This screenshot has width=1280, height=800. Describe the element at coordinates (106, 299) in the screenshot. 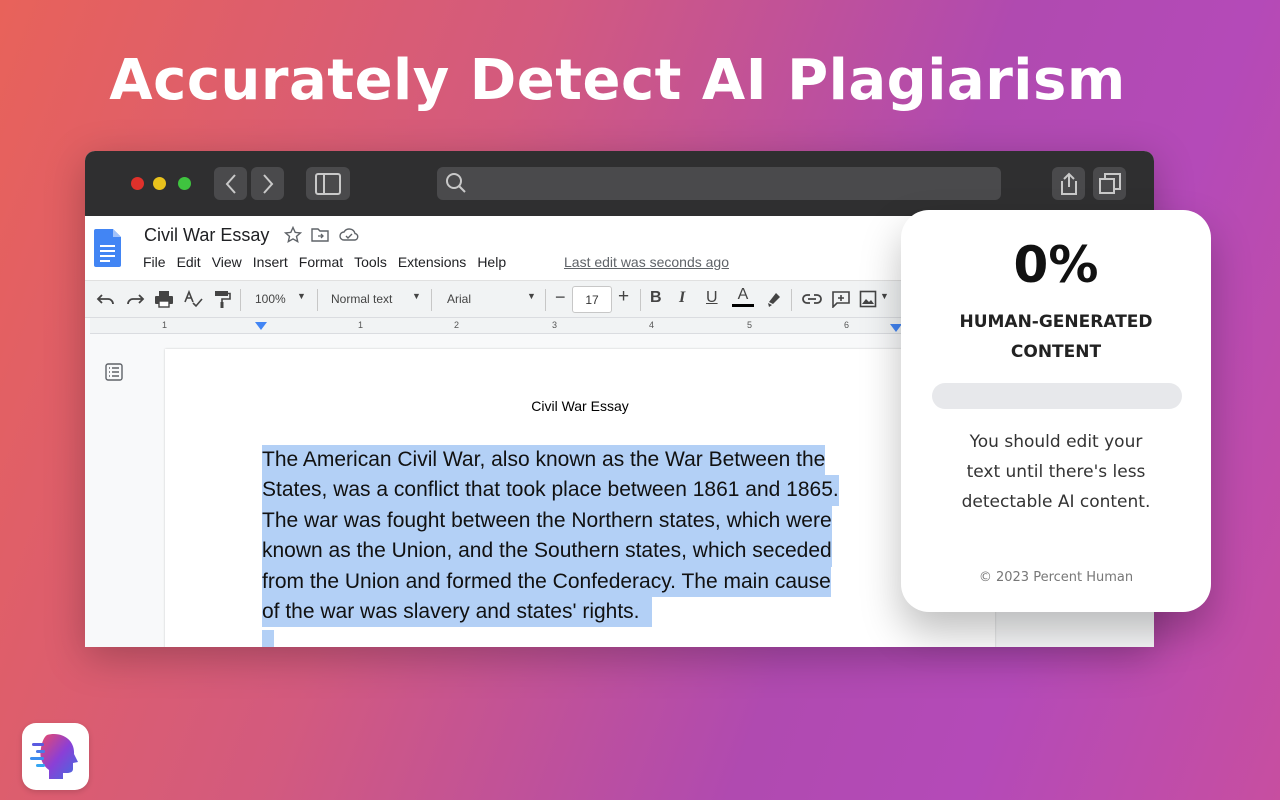

I see `undo-icon` at that location.